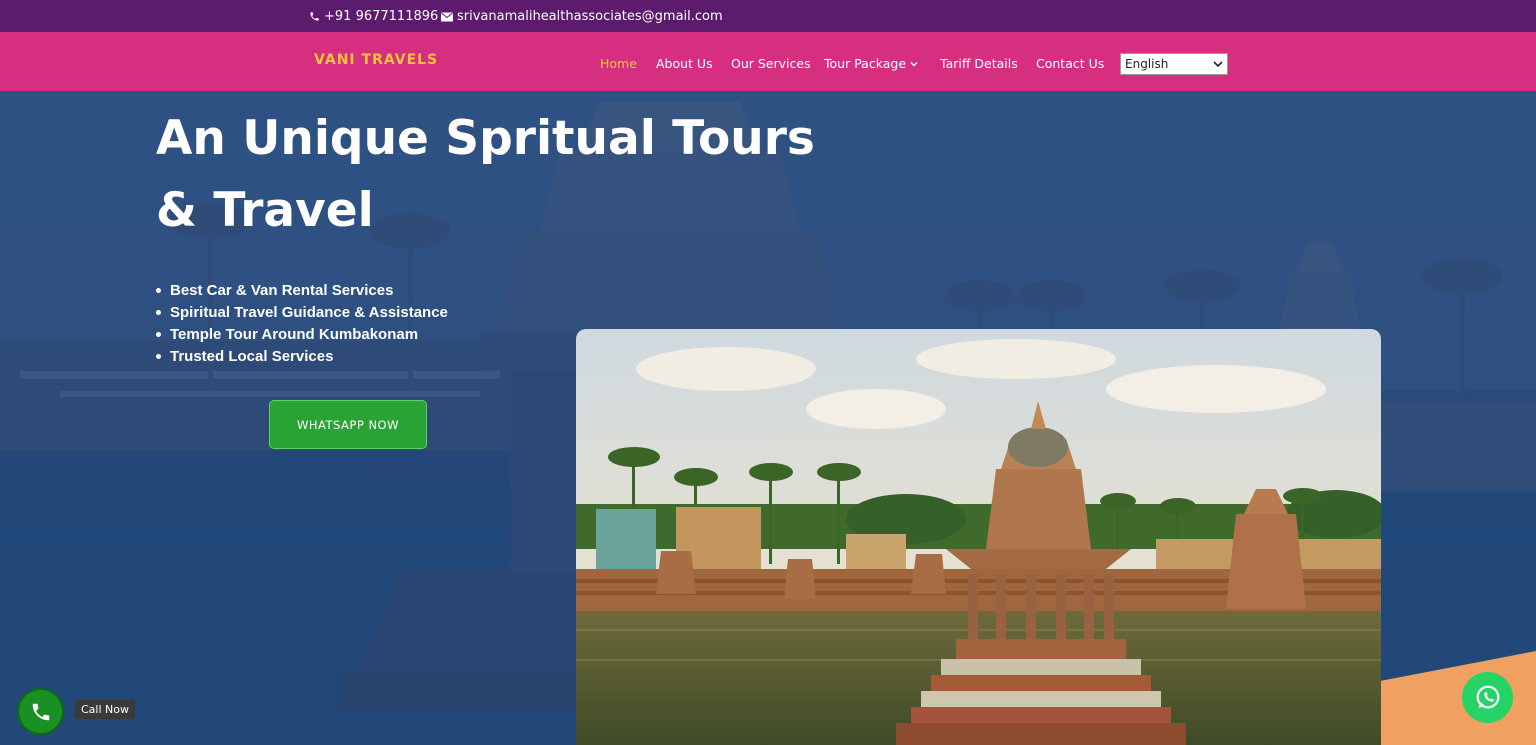 The height and width of the screenshot is (745, 1536). Describe the element at coordinates (302, 356) in the screenshot. I see `list-item: Trusted Local Services` at that location.